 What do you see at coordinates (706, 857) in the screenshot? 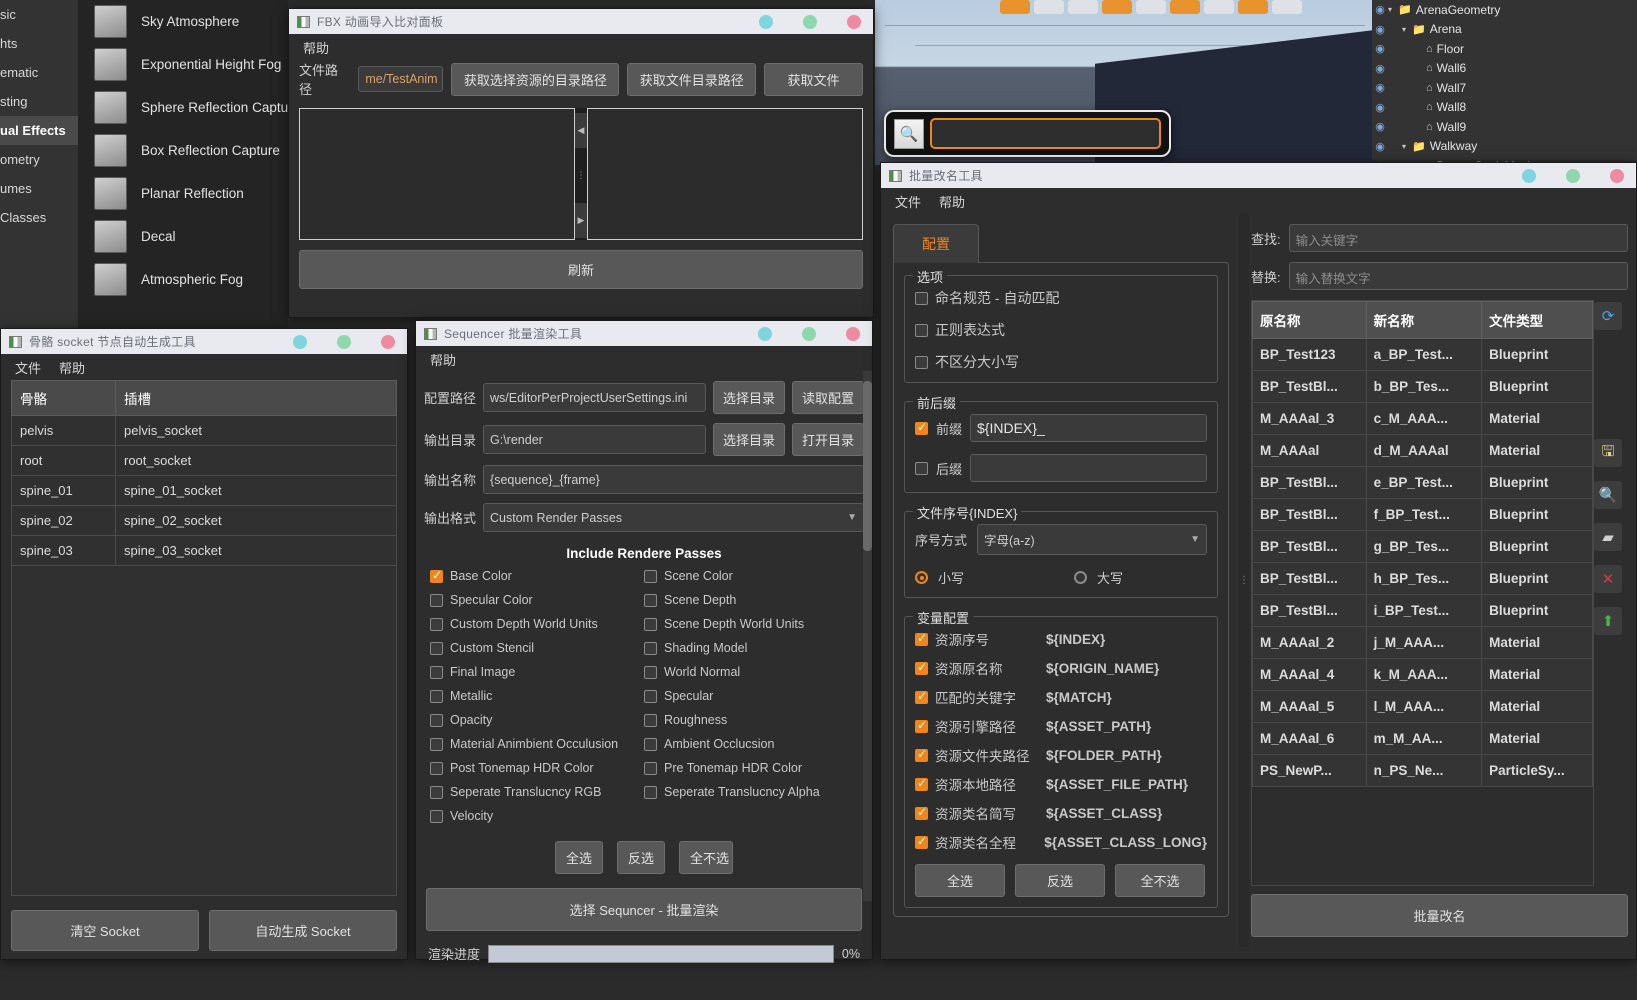
I see `deselect-all-passes-button: 全不选` at bounding box center [706, 857].